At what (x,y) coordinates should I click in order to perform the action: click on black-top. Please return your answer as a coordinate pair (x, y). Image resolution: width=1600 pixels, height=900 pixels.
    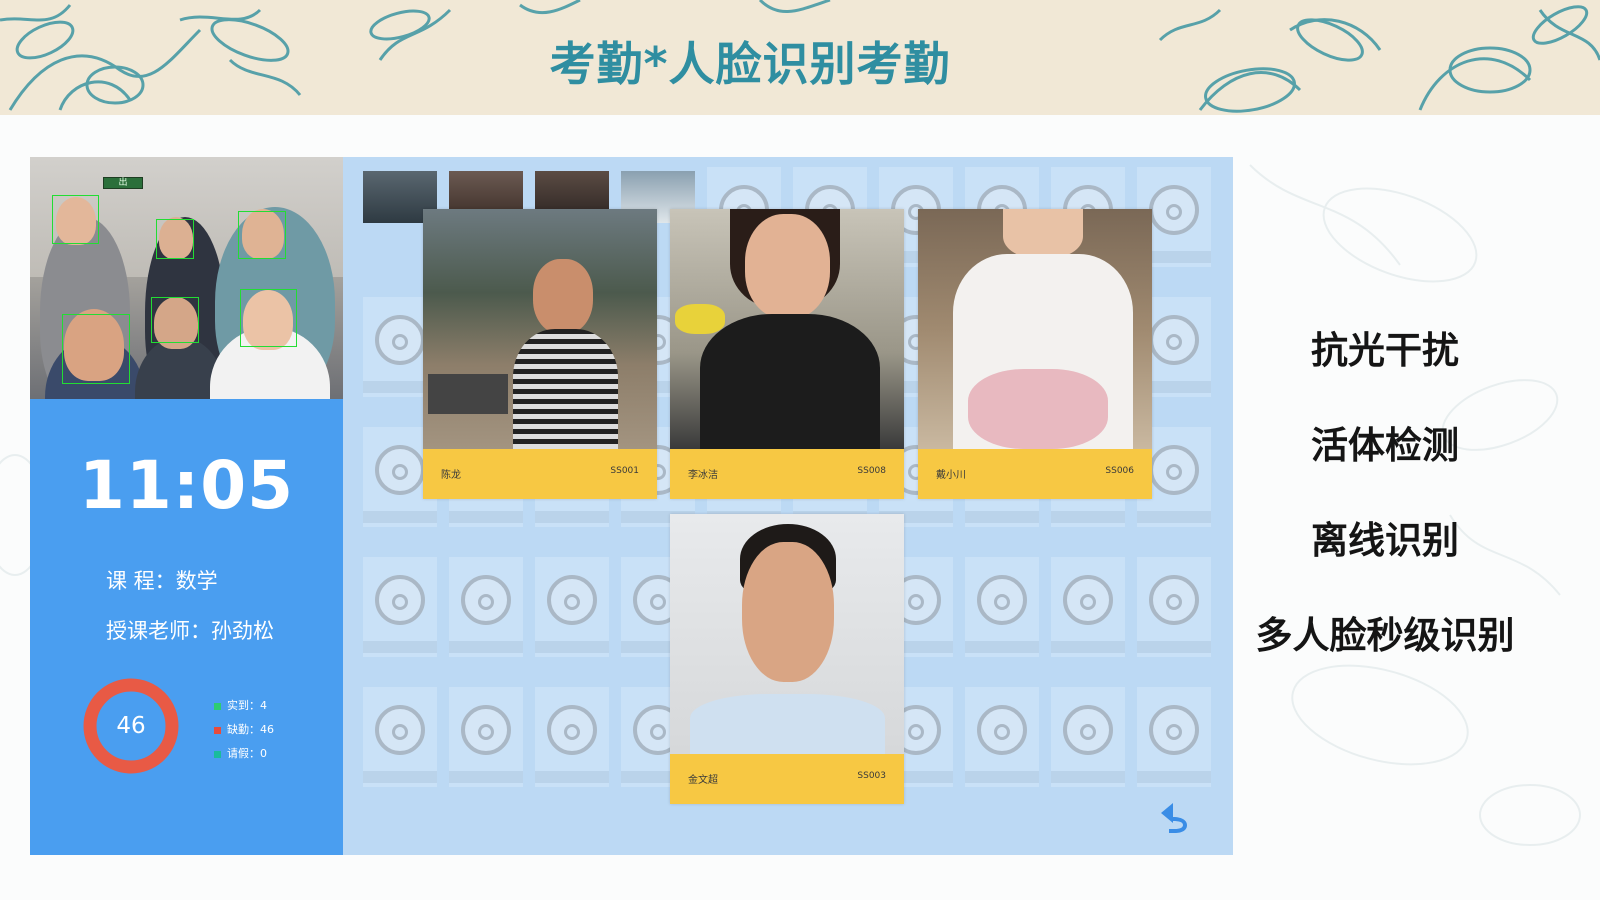
    Looking at the image, I should click on (790, 381).